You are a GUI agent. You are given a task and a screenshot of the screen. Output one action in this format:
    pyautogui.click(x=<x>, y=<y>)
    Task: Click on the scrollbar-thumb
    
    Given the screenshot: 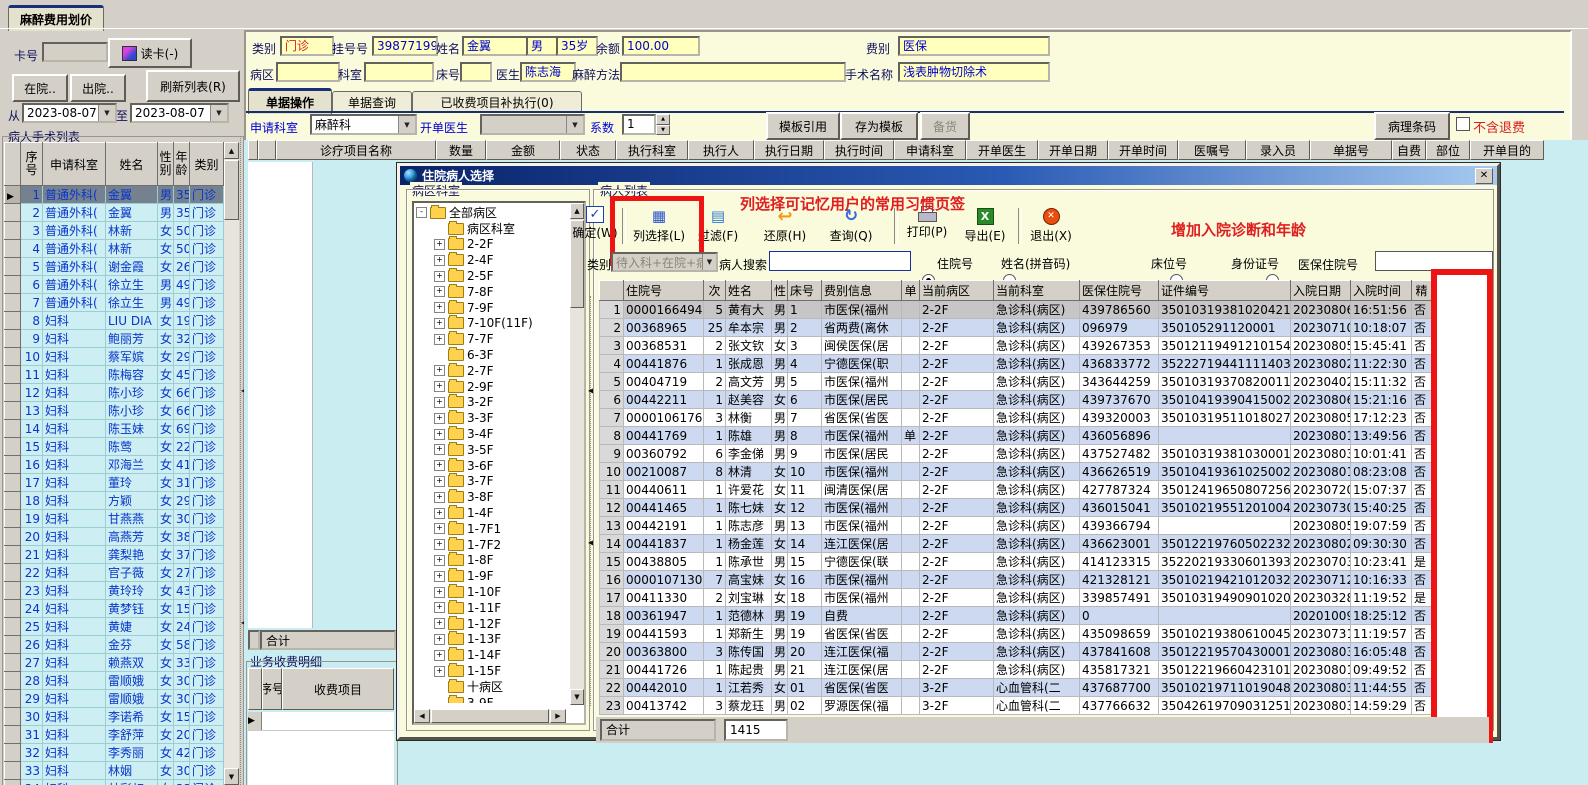 What is the action you would take?
    pyautogui.click(x=490, y=716)
    